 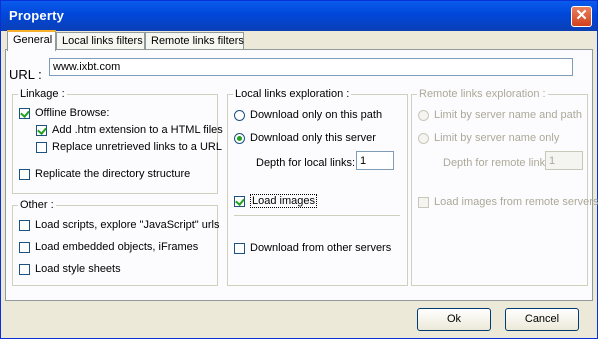 What do you see at coordinates (24, 174) in the screenshot?
I see `replicate-dir-check-icon` at bounding box center [24, 174].